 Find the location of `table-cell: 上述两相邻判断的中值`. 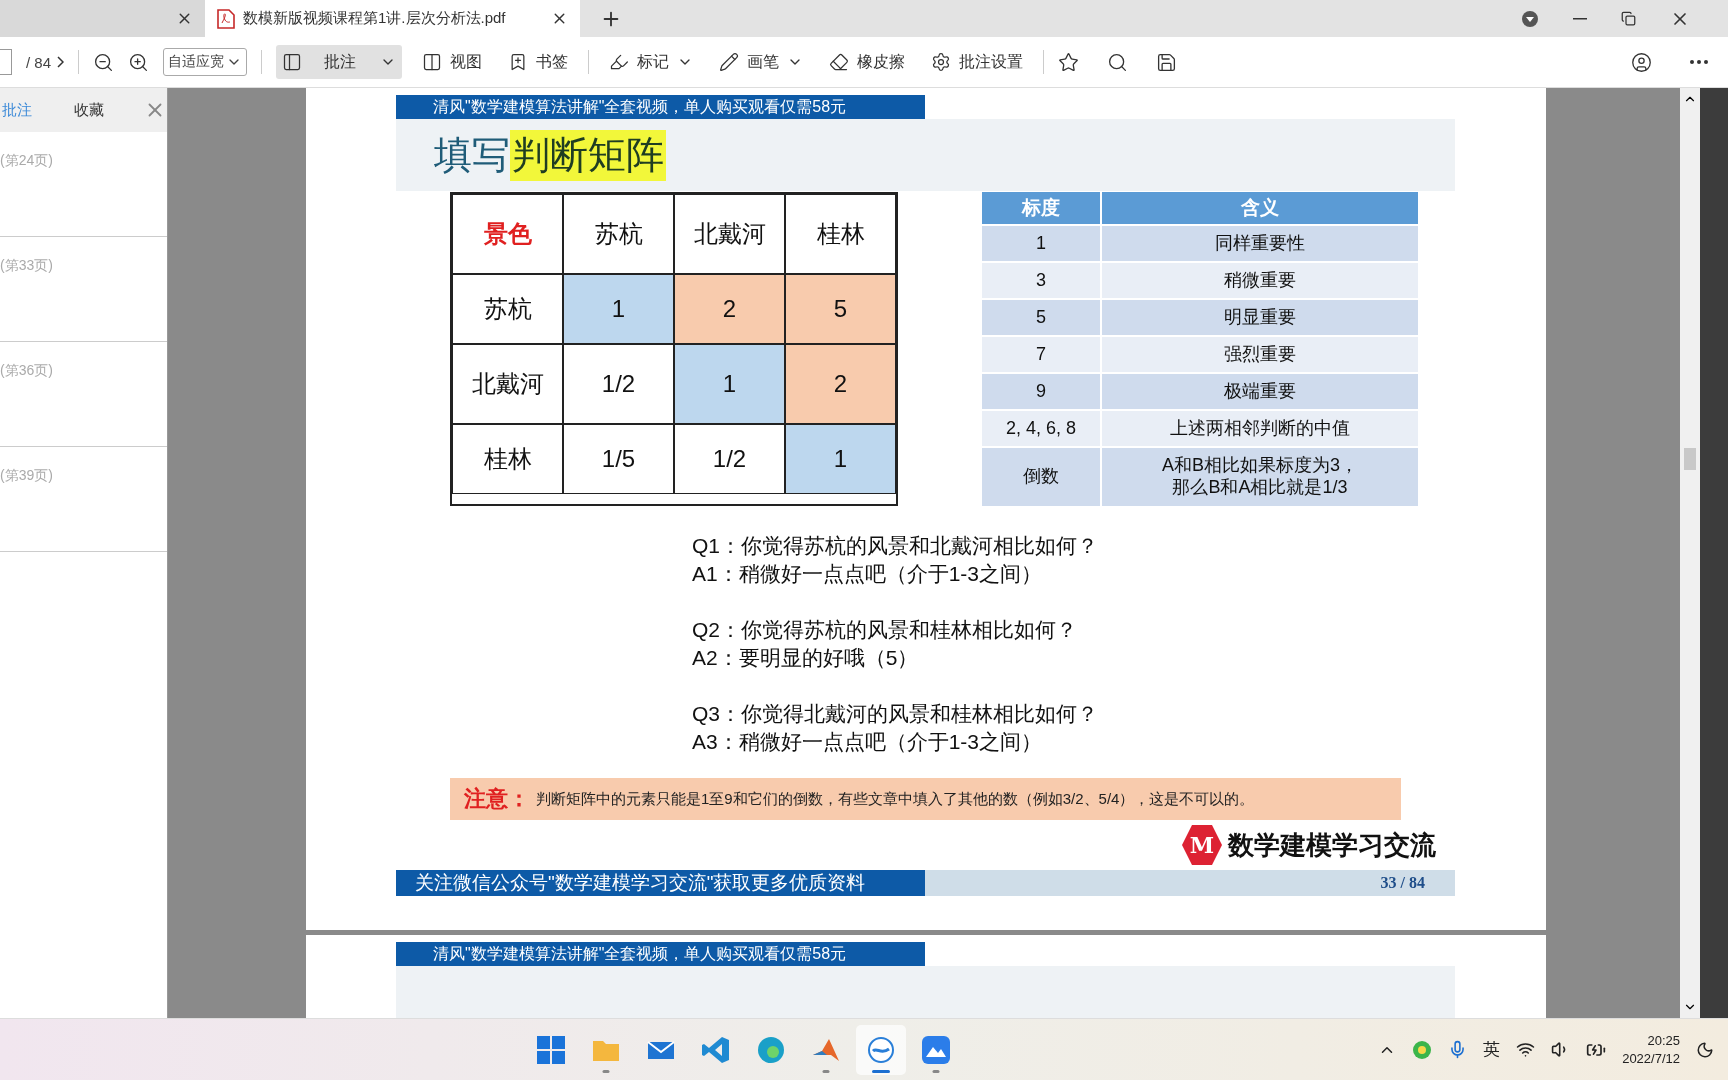

table-cell: 上述两相邻判断的中值 is located at coordinates (1260, 428).